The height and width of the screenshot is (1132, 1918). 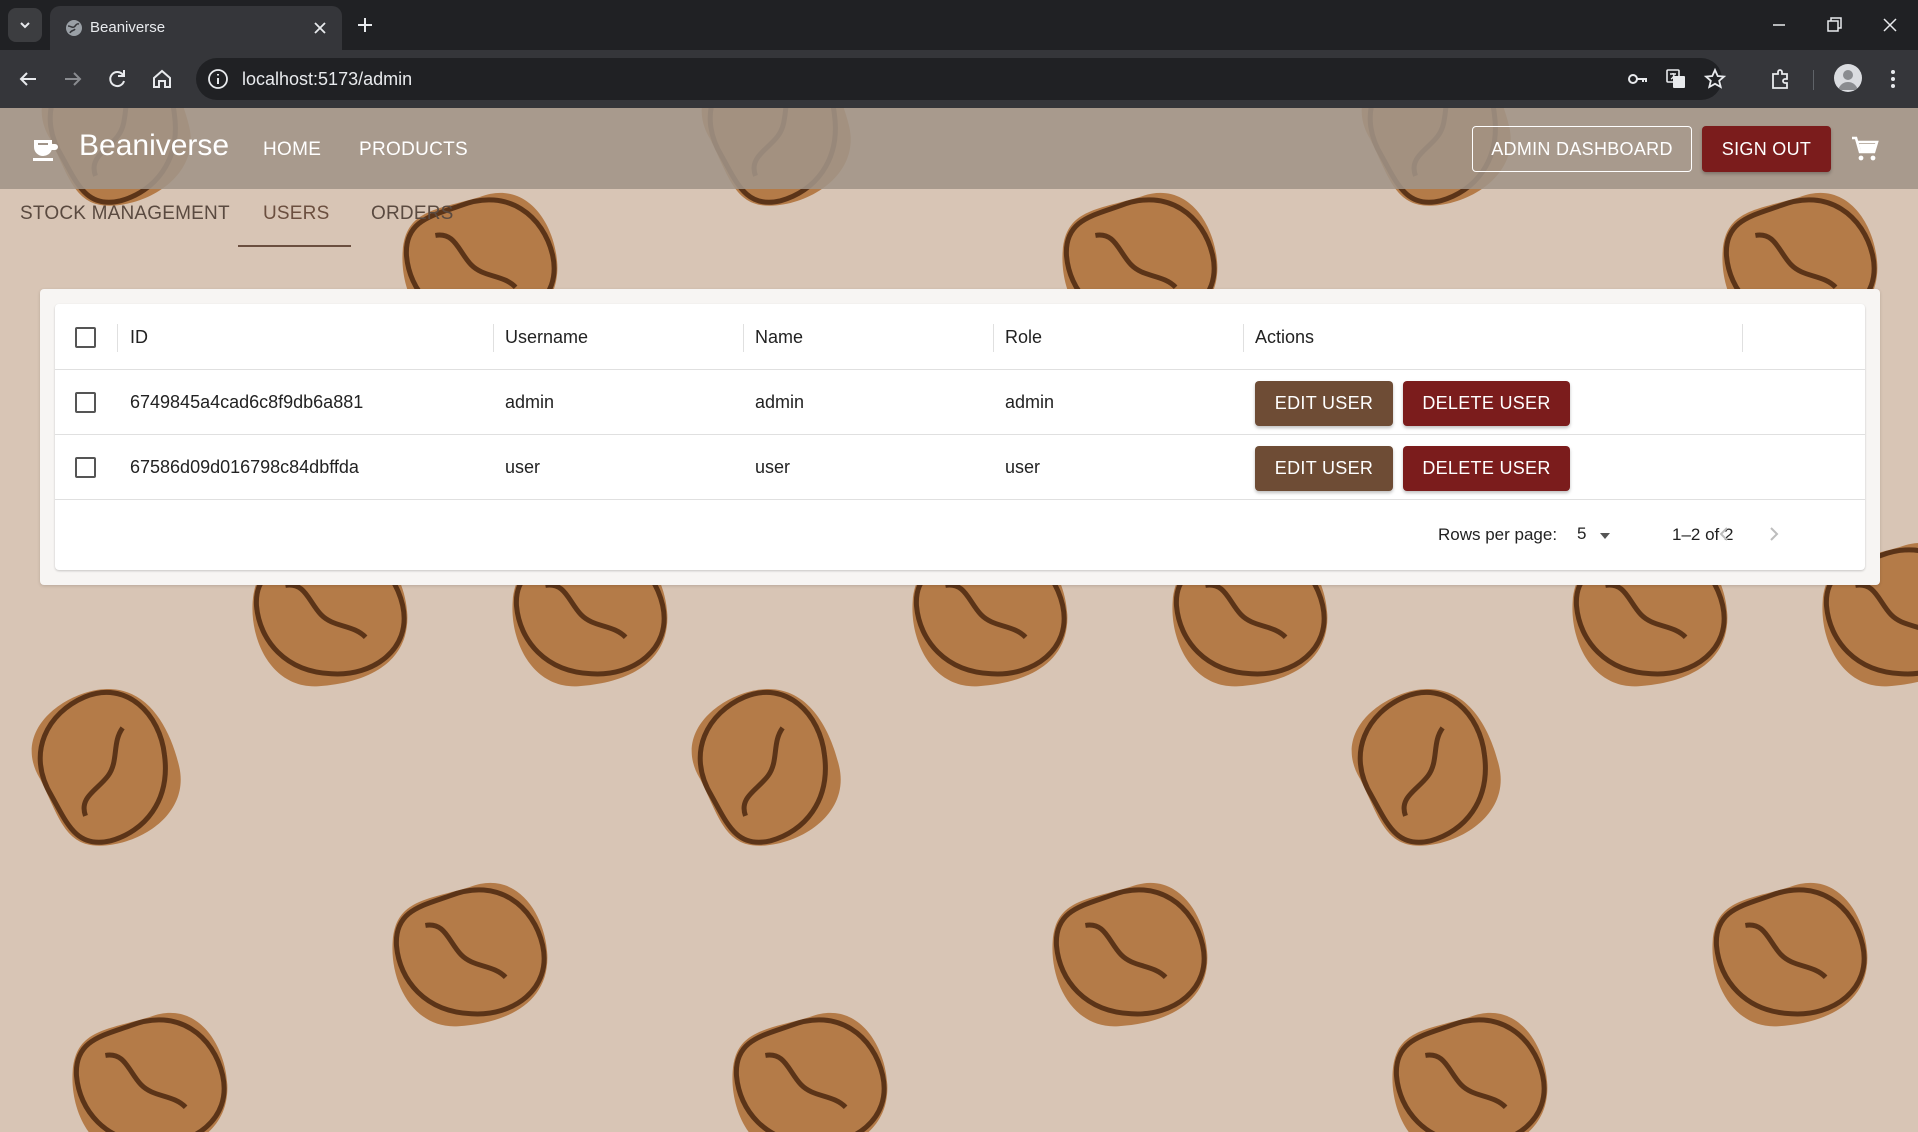 What do you see at coordinates (1865, 149) in the screenshot?
I see `shopping-cart-icon` at bounding box center [1865, 149].